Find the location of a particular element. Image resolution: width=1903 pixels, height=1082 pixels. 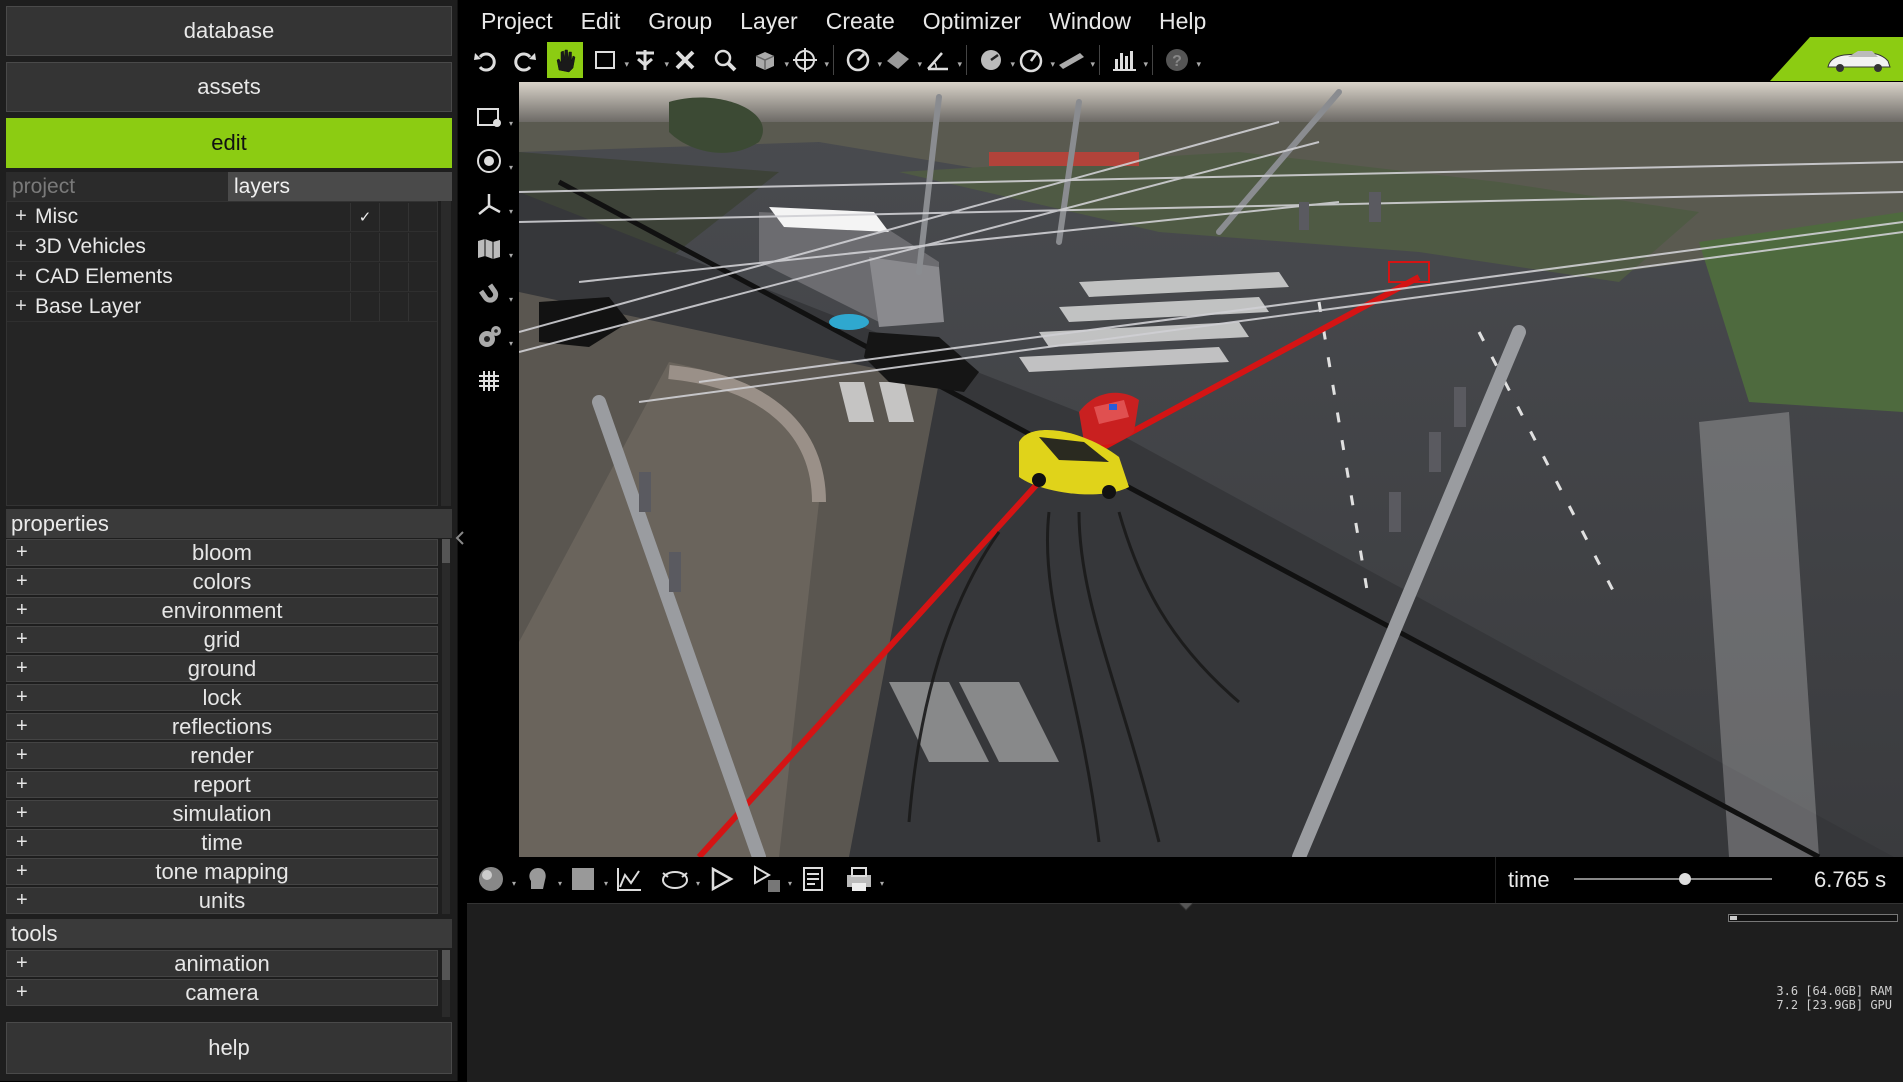

menu-layer: Layer is located at coordinates (769, 20).